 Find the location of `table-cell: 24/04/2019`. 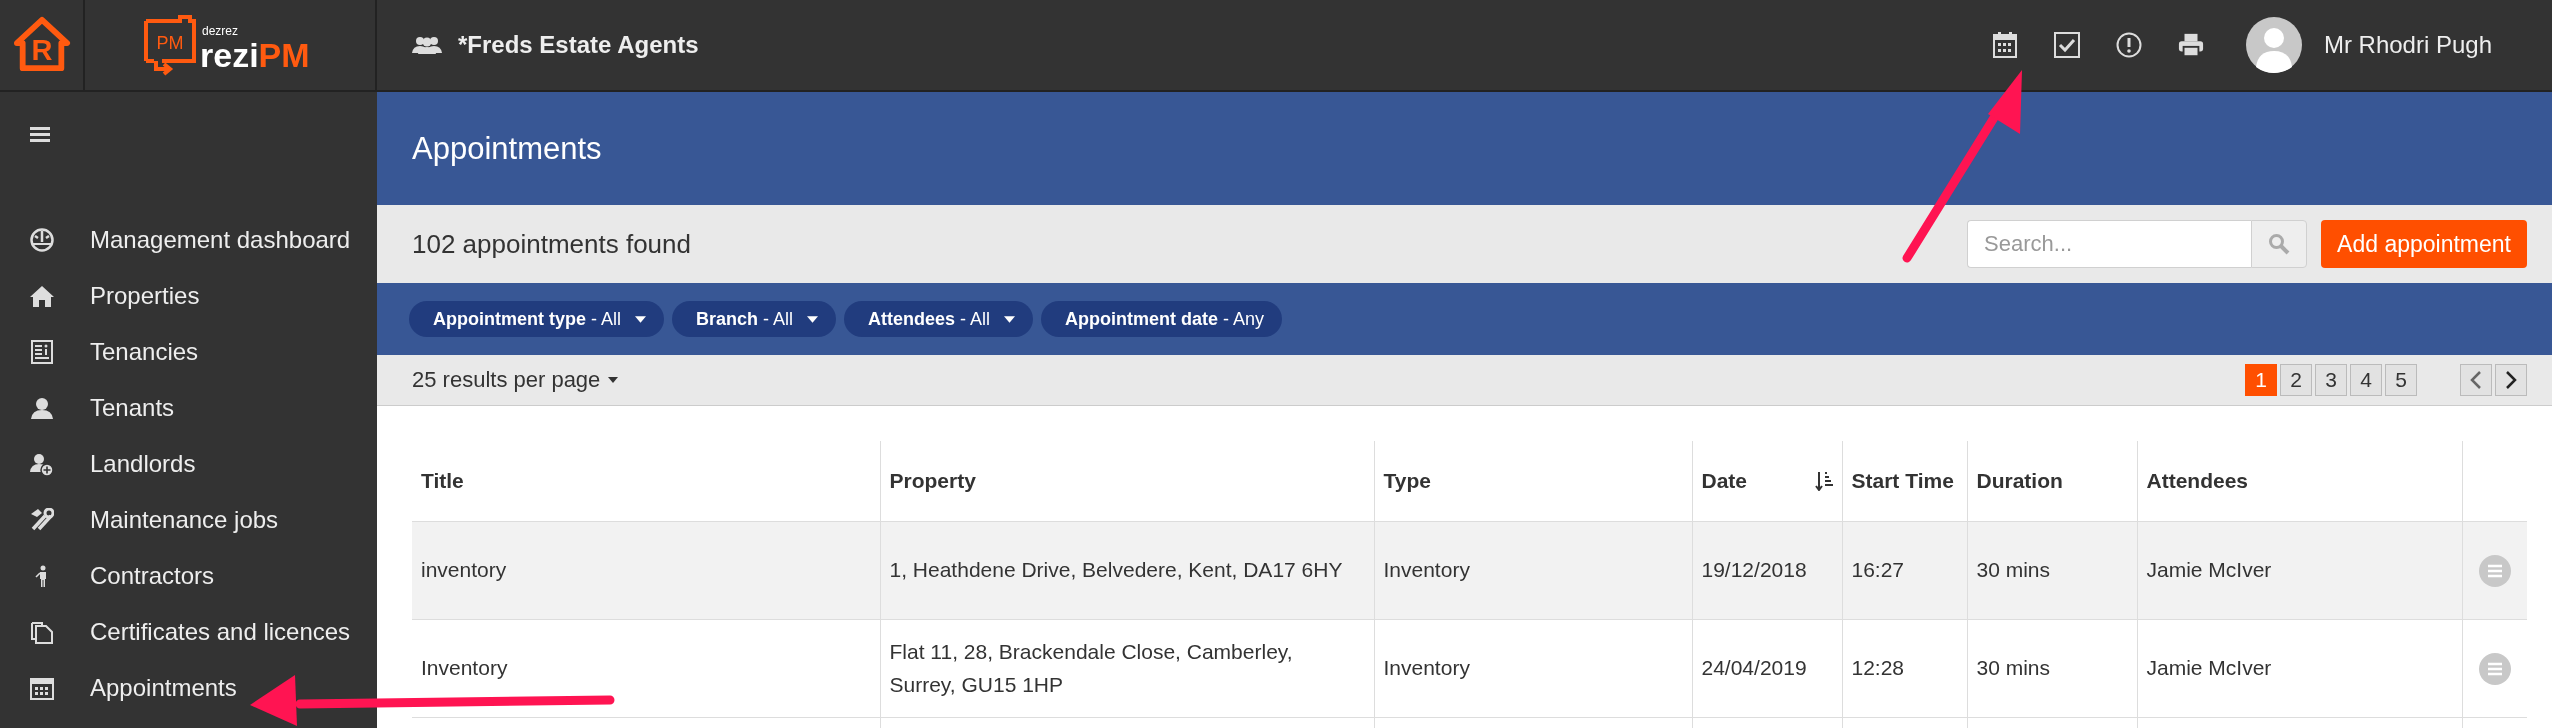

table-cell: 24/04/2019 is located at coordinates (1754, 668).